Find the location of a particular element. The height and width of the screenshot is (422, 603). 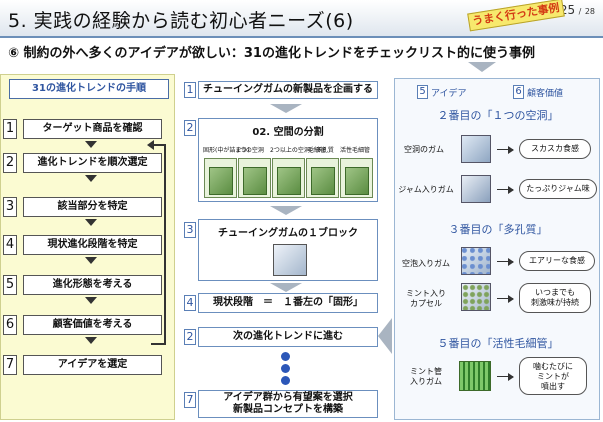

active-capillary-cube-icon is located at coordinates (356, 178).